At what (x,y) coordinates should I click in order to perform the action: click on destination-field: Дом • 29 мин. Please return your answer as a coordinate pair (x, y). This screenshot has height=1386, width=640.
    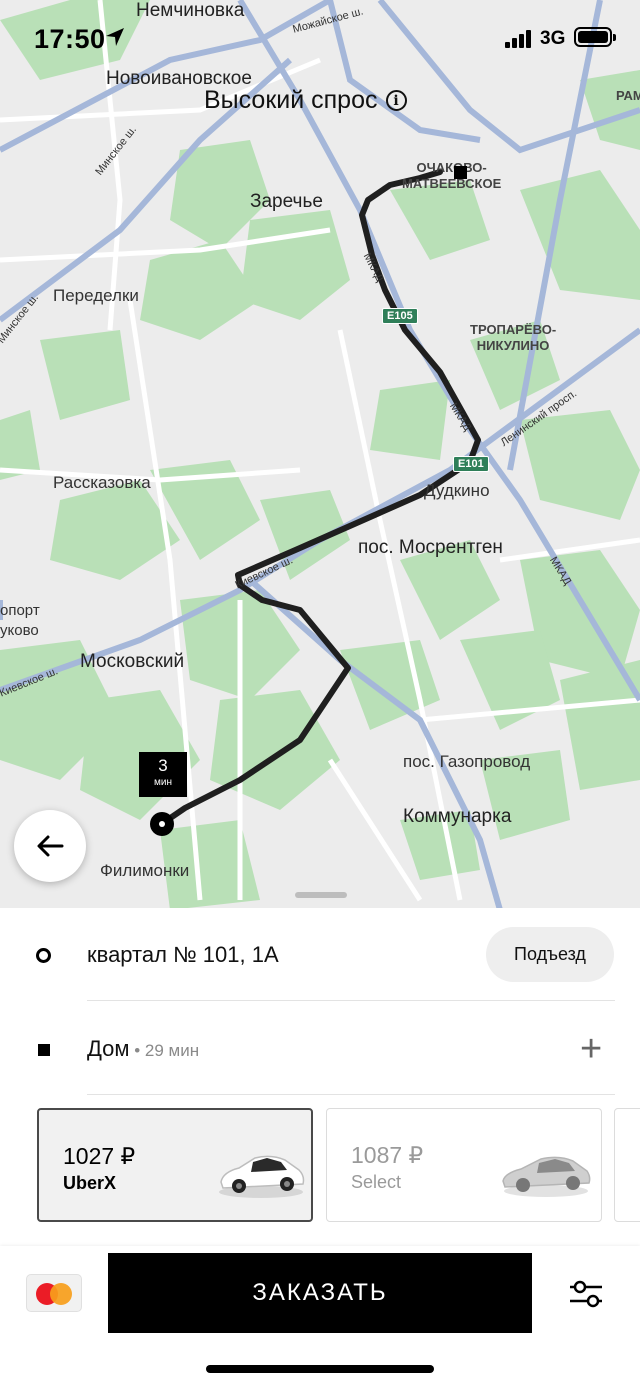
    Looking at the image, I should click on (143, 1049).